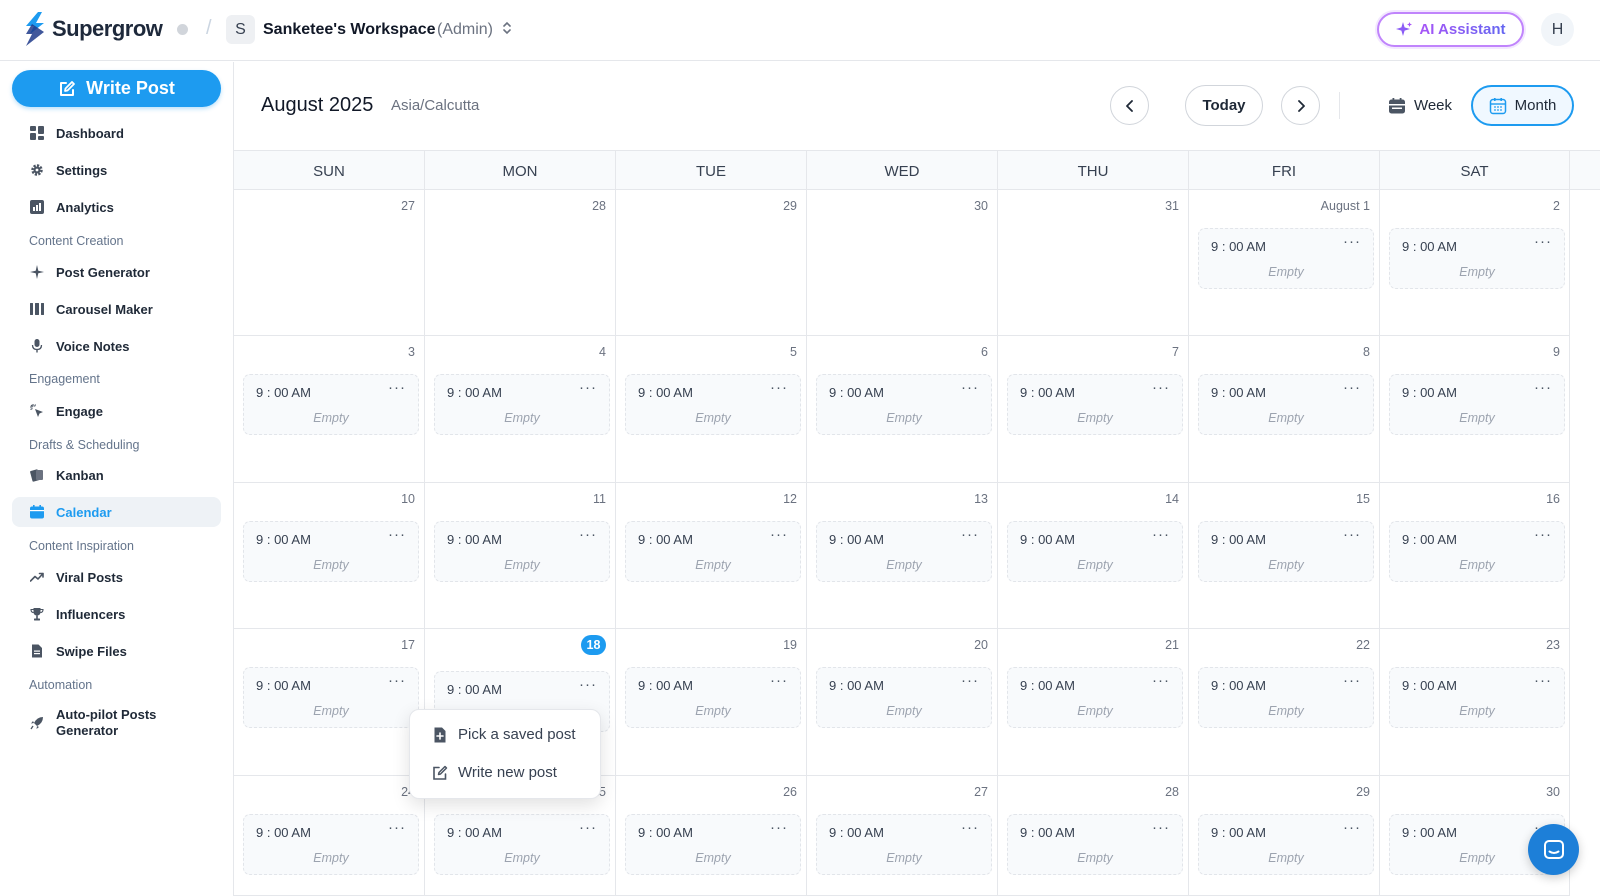  I want to click on workspace-avatar: S, so click(240, 29).